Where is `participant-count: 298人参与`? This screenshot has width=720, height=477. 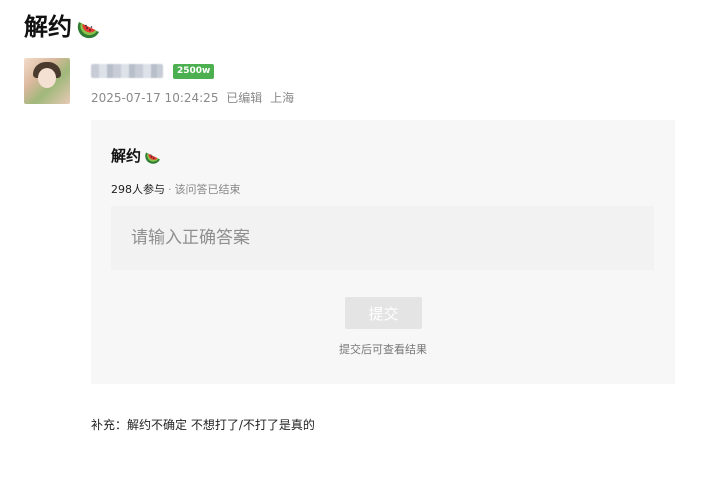
participant-count: 298人参与 is located at coordinates (138, 189).